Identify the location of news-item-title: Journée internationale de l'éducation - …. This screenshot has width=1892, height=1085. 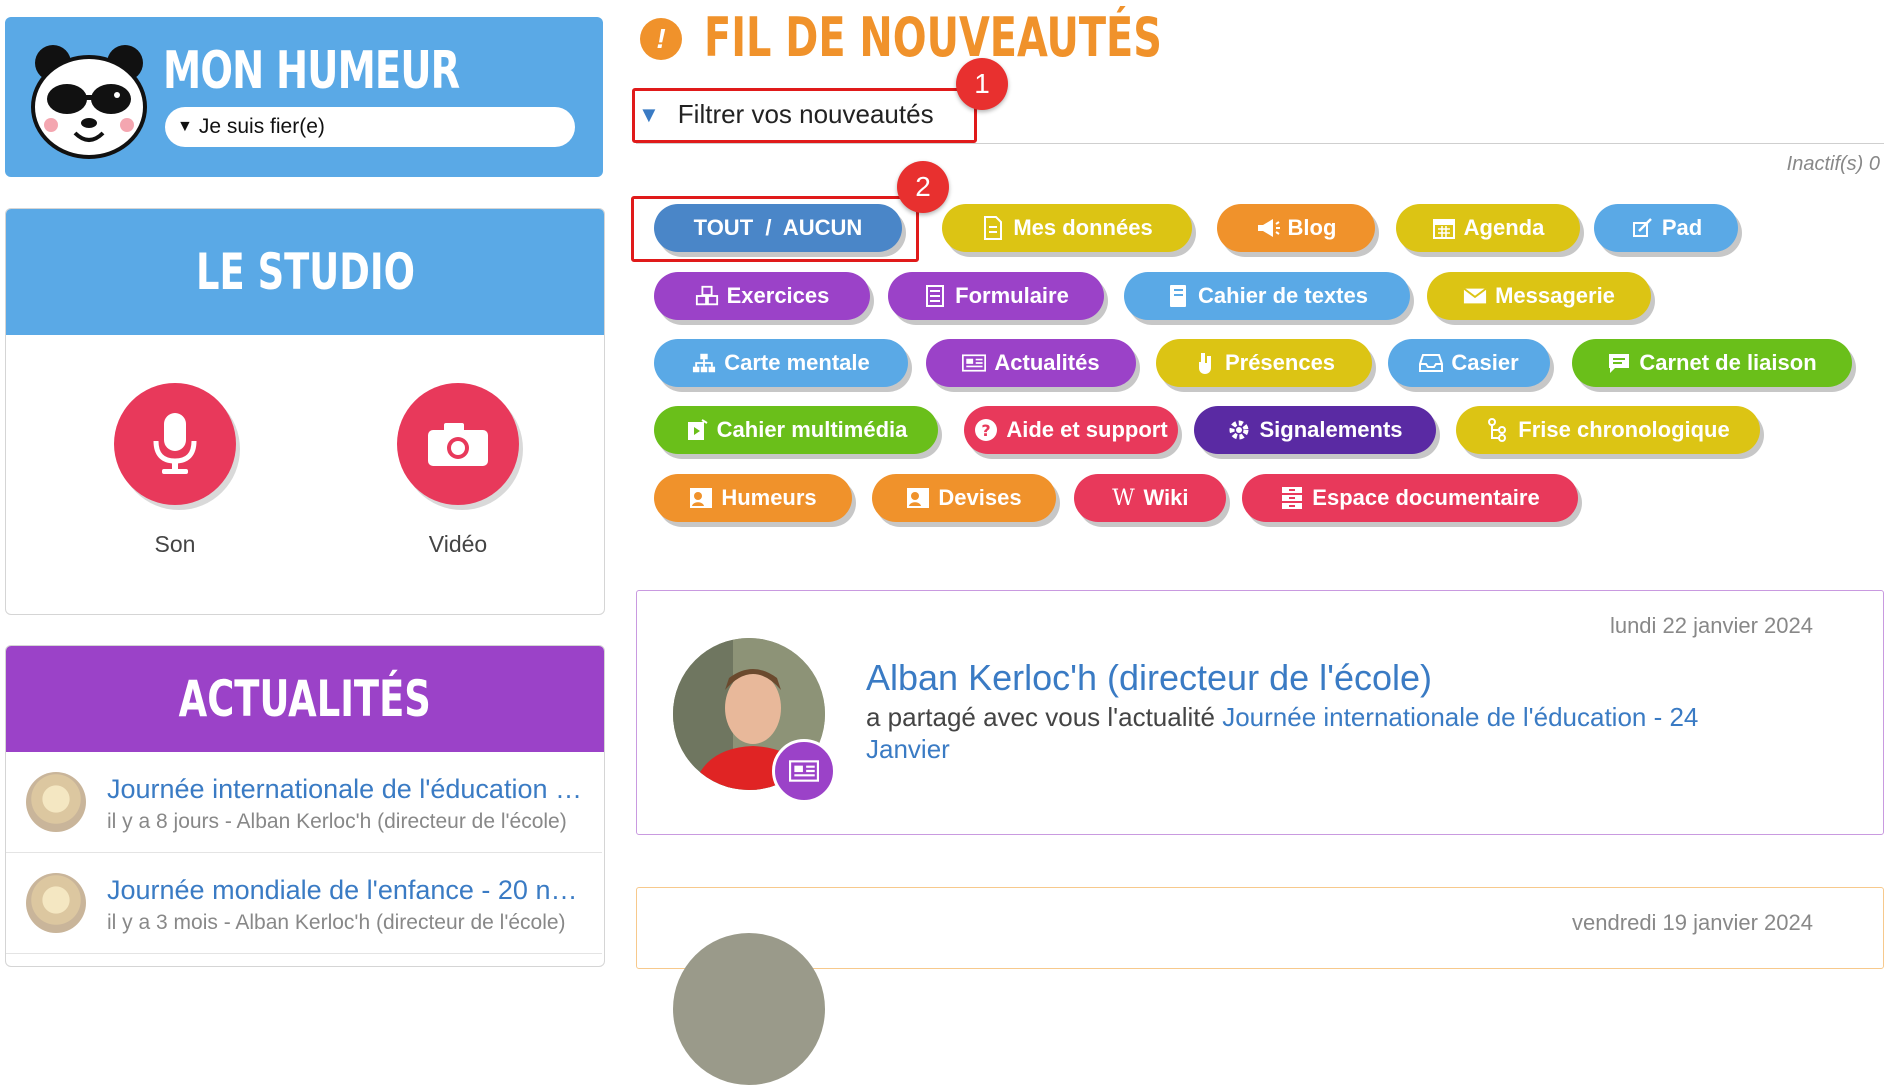
(344, 789).